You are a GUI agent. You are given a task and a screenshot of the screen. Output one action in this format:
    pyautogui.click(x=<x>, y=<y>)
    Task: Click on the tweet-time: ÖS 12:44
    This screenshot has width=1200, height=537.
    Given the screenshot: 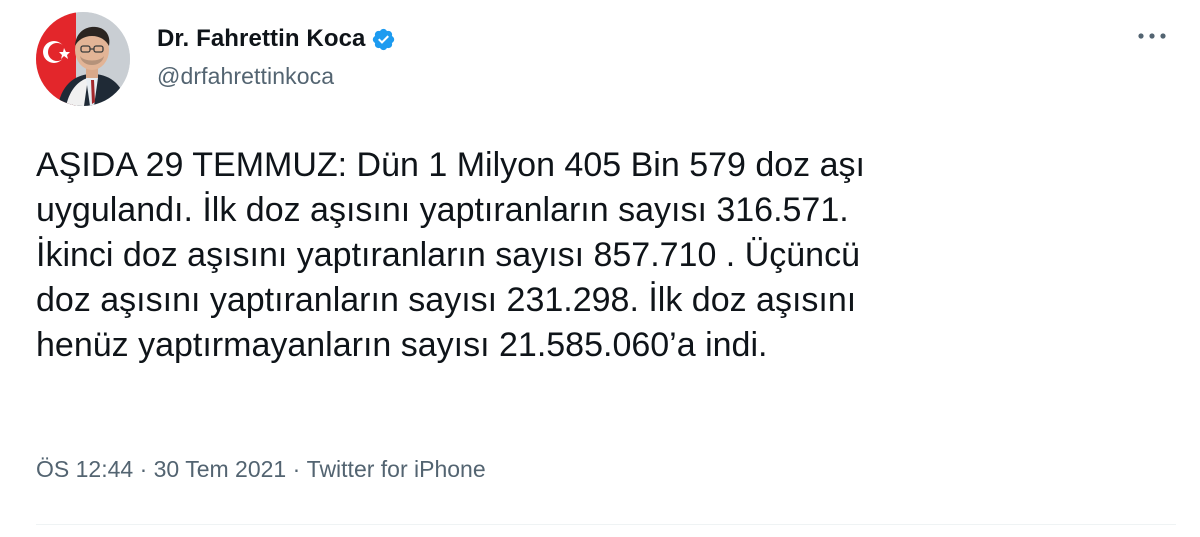 What is the action you would take?
    pyautogui.click(x=84, y=469)
    